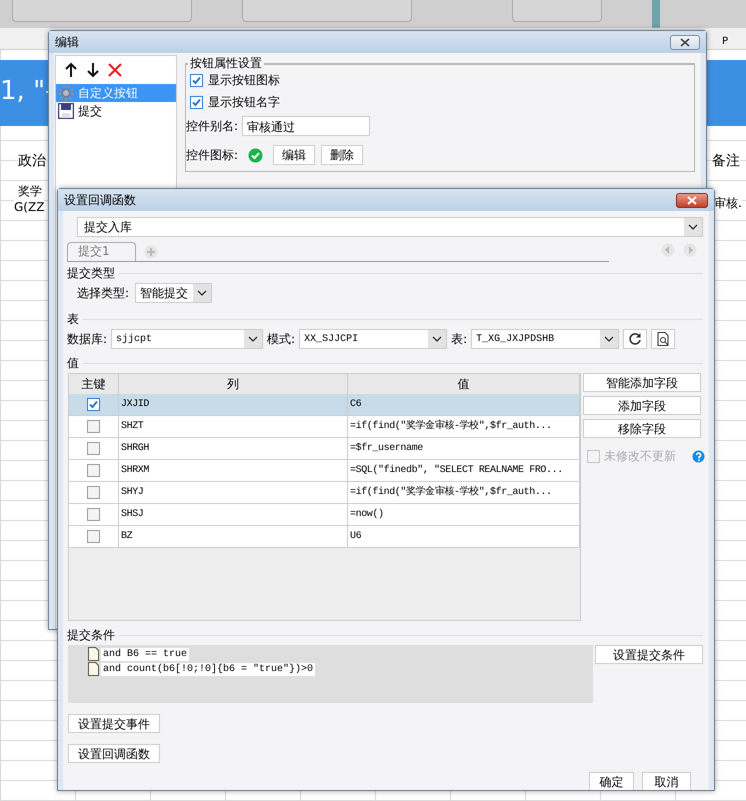 This screenshot has width=746, height=801. Describe the element at coordinates (725, 41) in the screenshot. I see `column-header: P` at that location.